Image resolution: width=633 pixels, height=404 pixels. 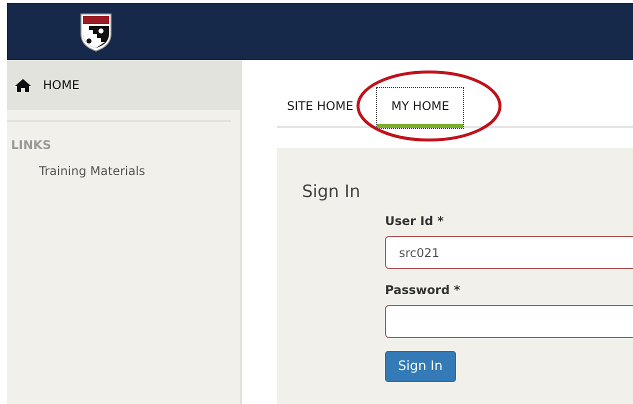 I want to click on field-label: Password *, so click(x=423, y=290).